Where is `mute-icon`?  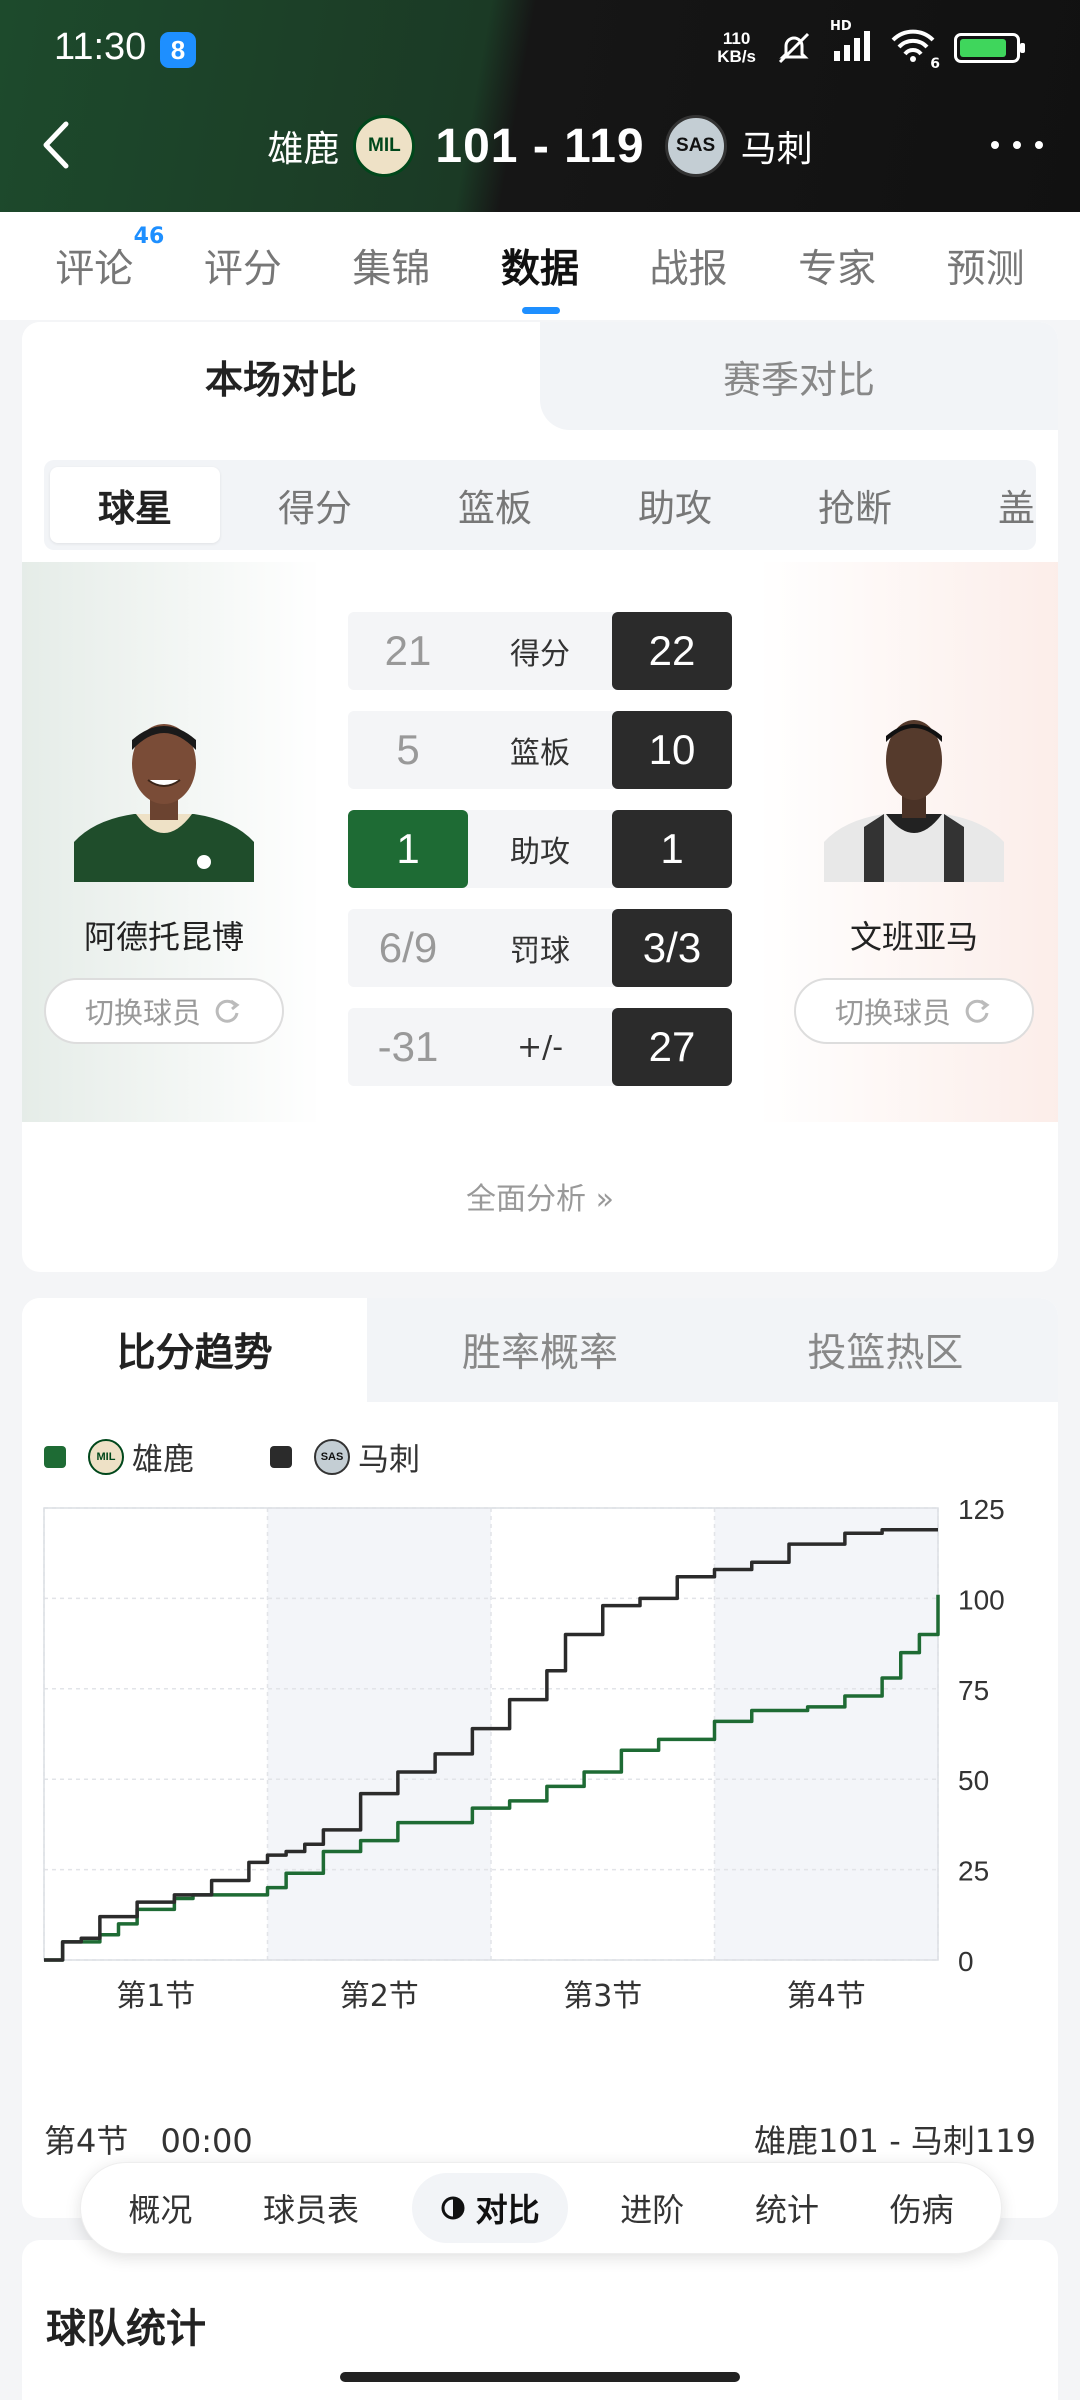
mute-icon is located at coordinates (794, 48).